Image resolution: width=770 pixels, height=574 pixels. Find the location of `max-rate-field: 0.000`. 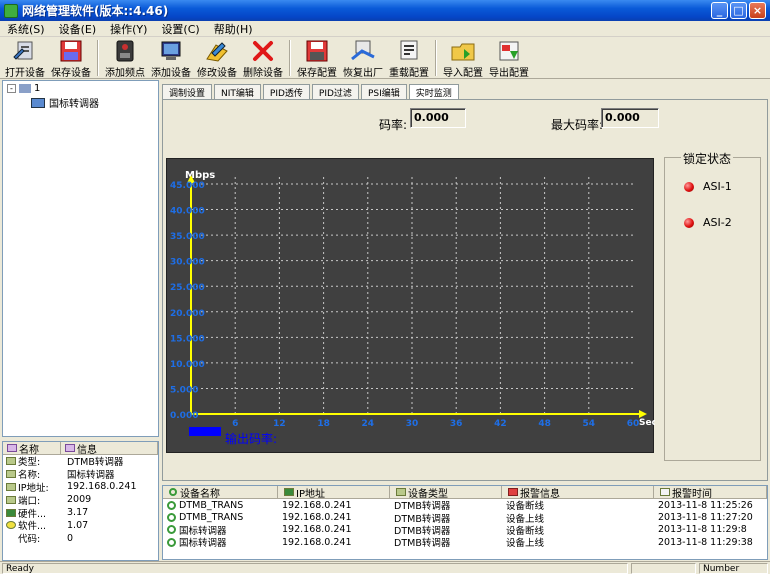

max-rate-field: 0.000 is located at coordinates (630, 118).